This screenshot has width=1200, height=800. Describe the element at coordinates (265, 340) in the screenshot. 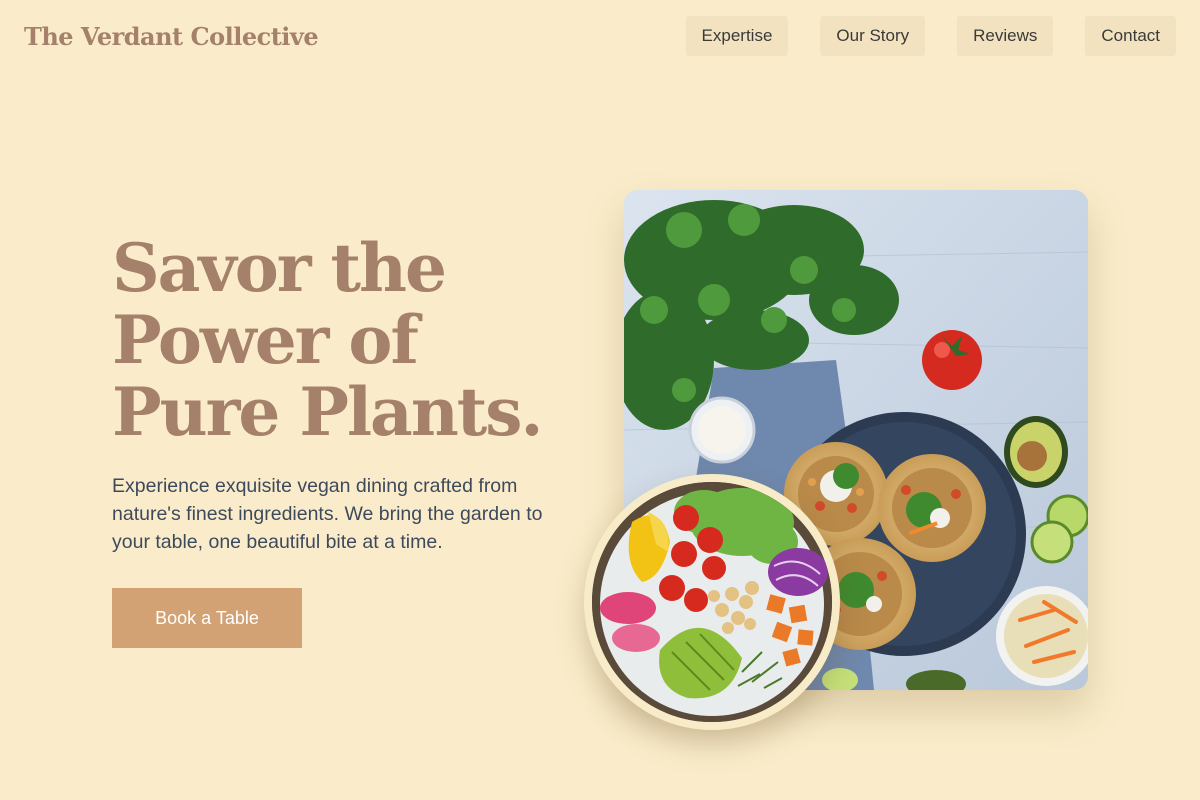

I see `hero-title-line-2: Power of` at that location.